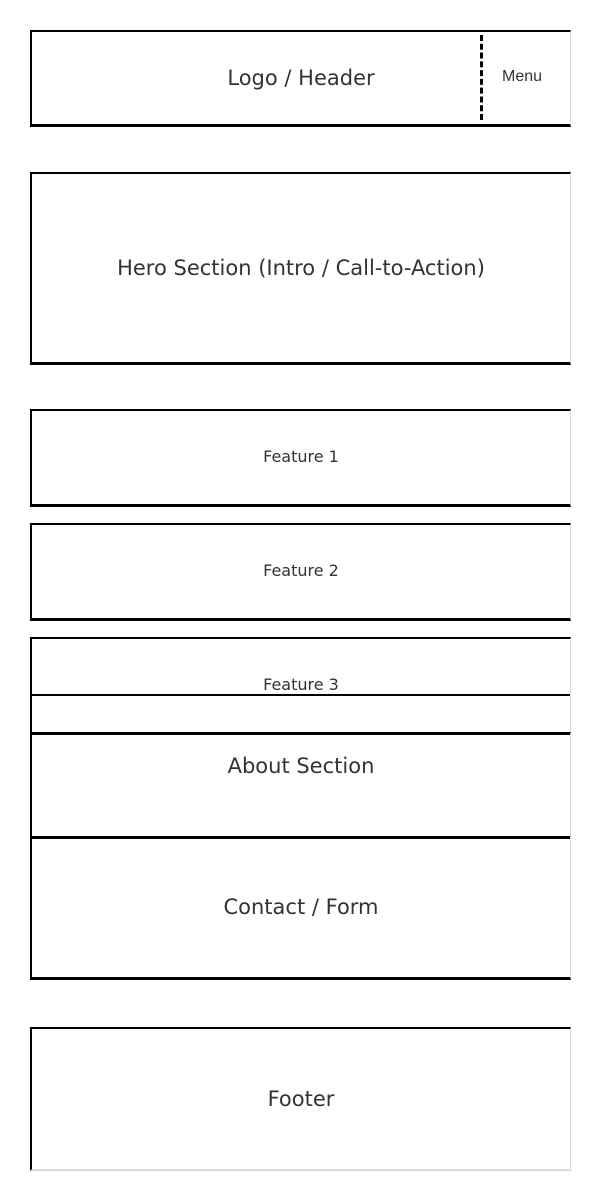  Describe the element at coordinates (301, 766) in the screenshot. I see `about-label: About Section` at that location.